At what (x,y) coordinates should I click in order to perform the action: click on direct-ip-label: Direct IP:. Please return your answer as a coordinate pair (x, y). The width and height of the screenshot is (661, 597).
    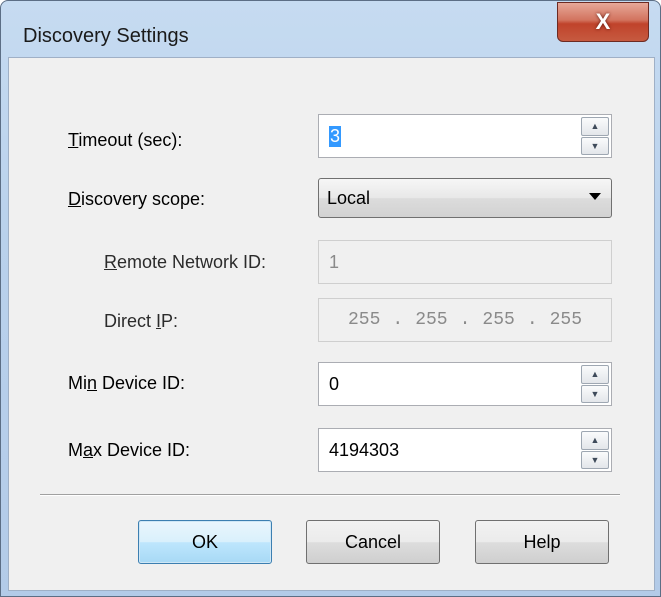
    Looking at the image, I should click on (141, 321).